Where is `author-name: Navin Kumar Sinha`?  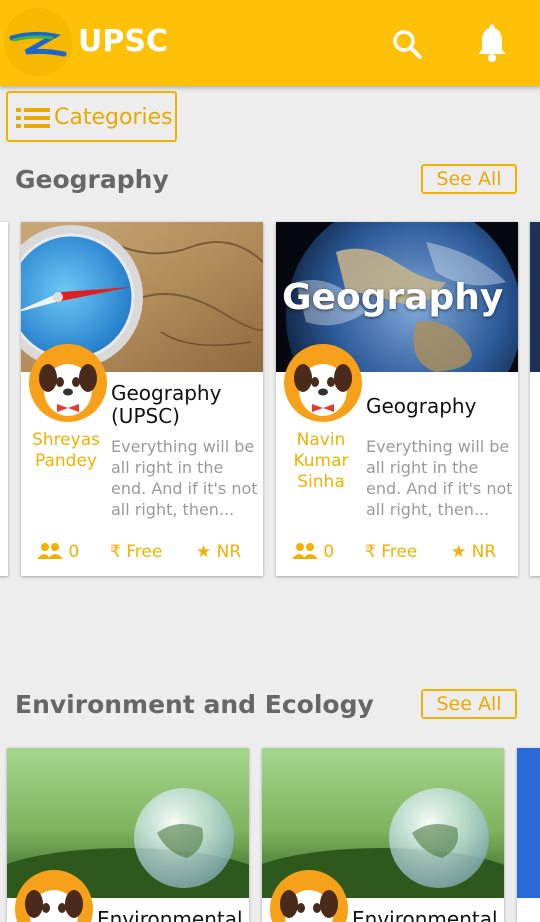 author-name: Navin Kumar Sinha is located at coordinates (321, 461).